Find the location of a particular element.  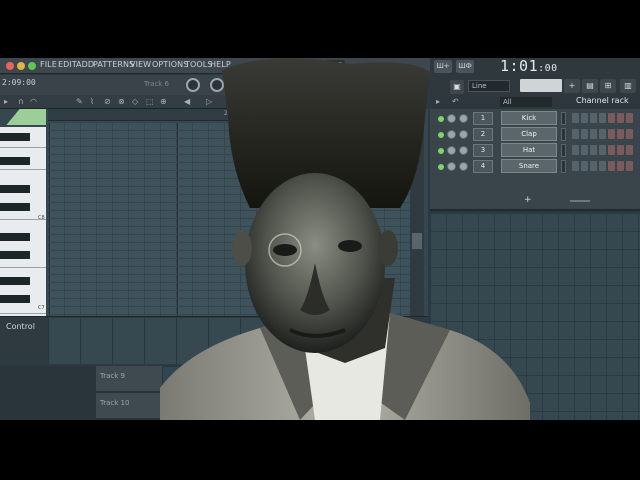

delete-icon: ⊘ is located at coordinates (107, 101).